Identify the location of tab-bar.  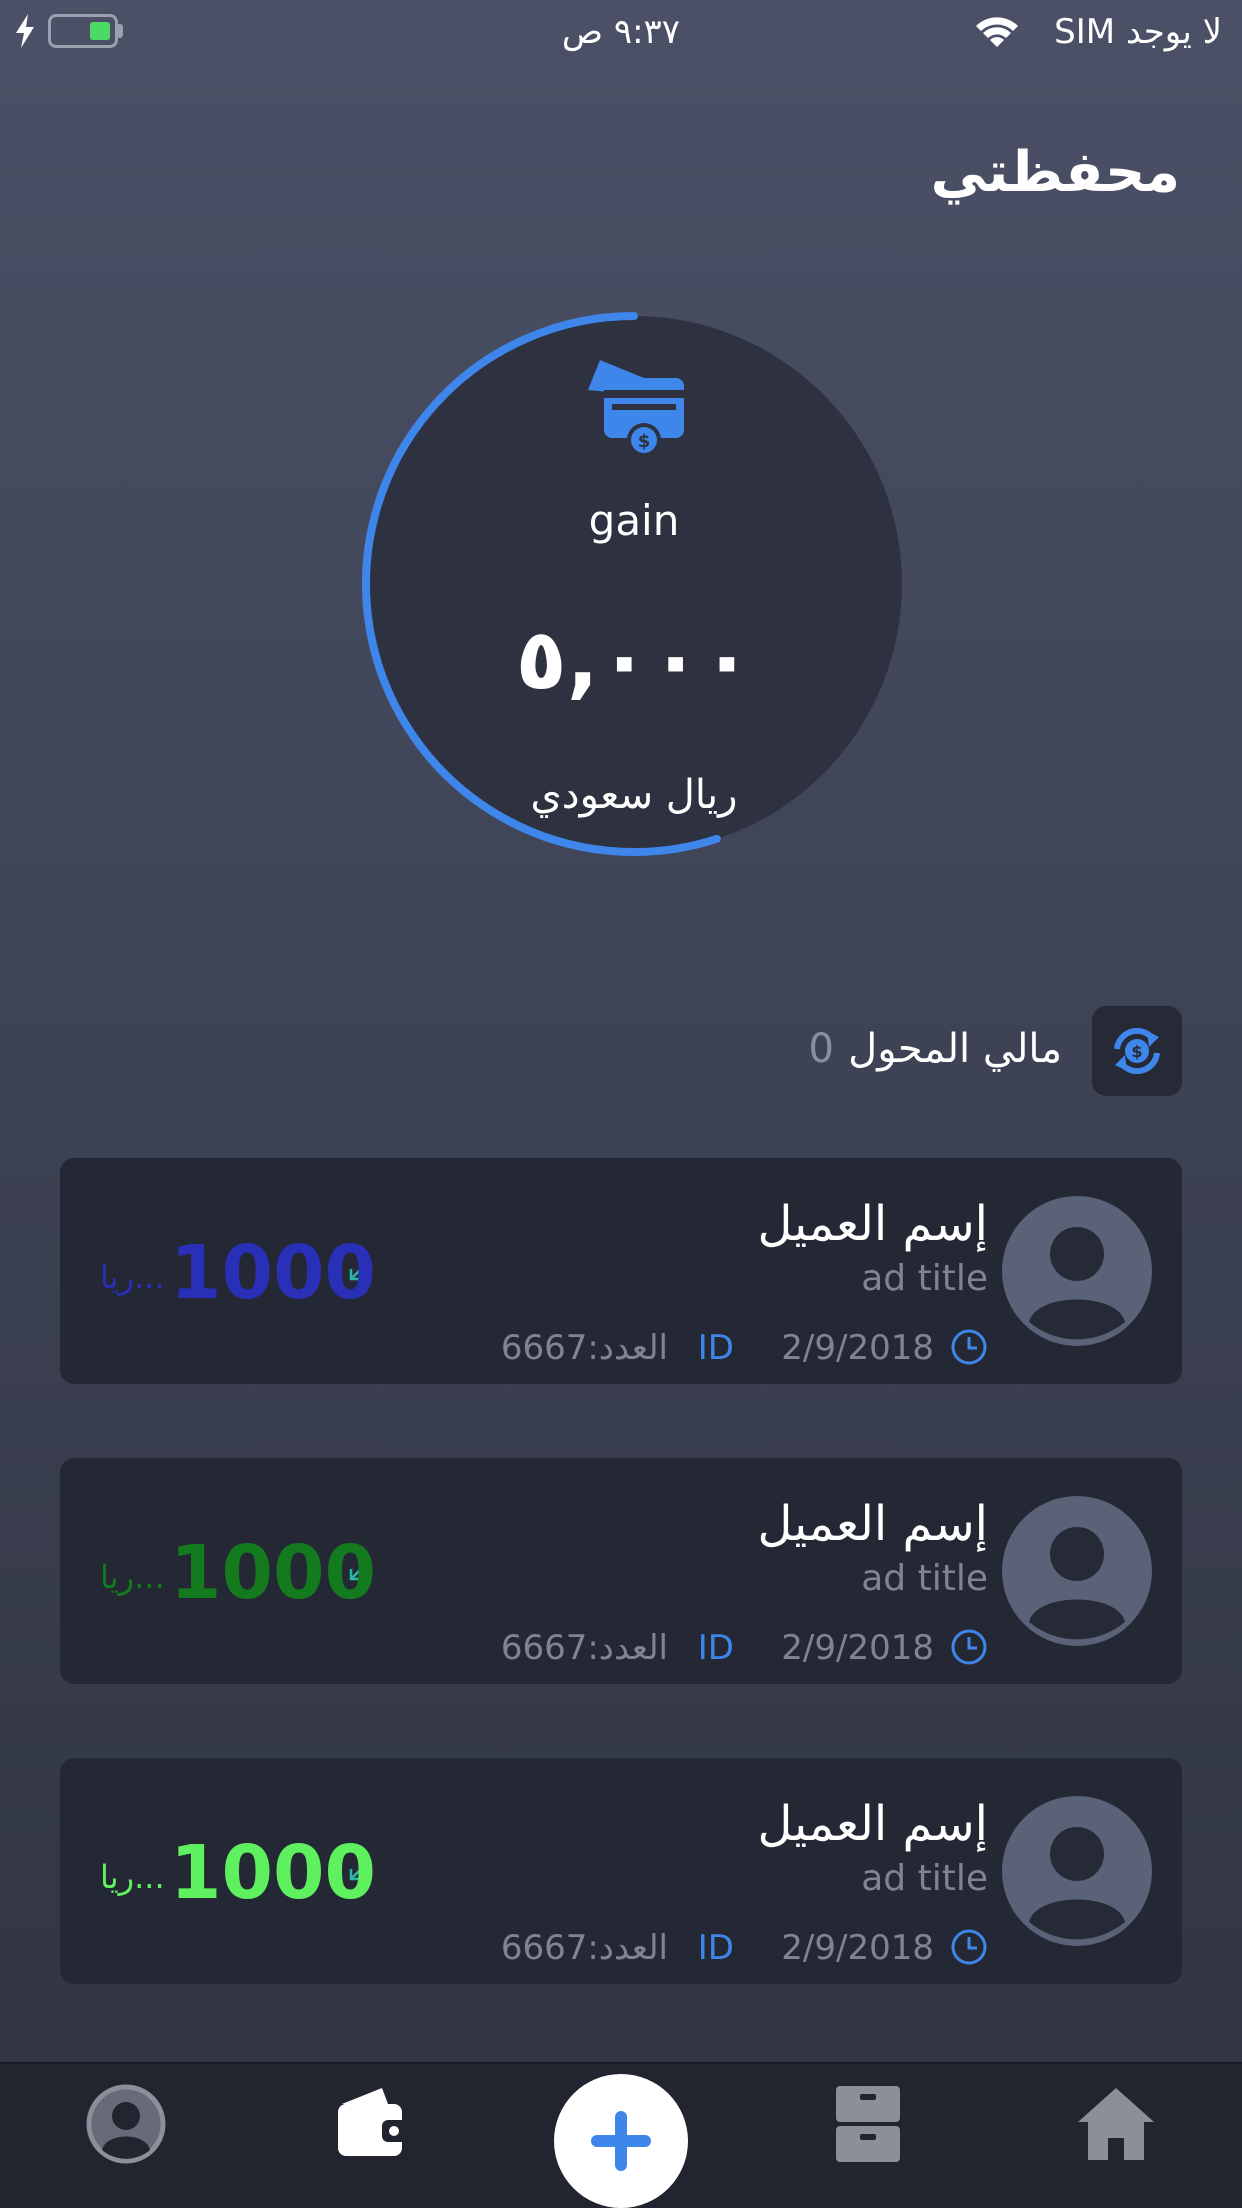
(621, 2135).